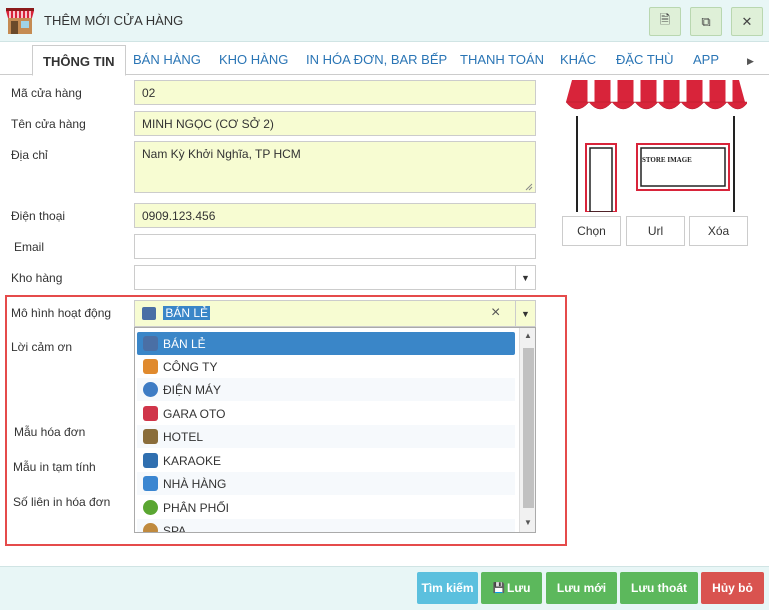 Image resolution: width=769 pixels, height=610 pixels. I want to click on store-icon, so click(20, 21).